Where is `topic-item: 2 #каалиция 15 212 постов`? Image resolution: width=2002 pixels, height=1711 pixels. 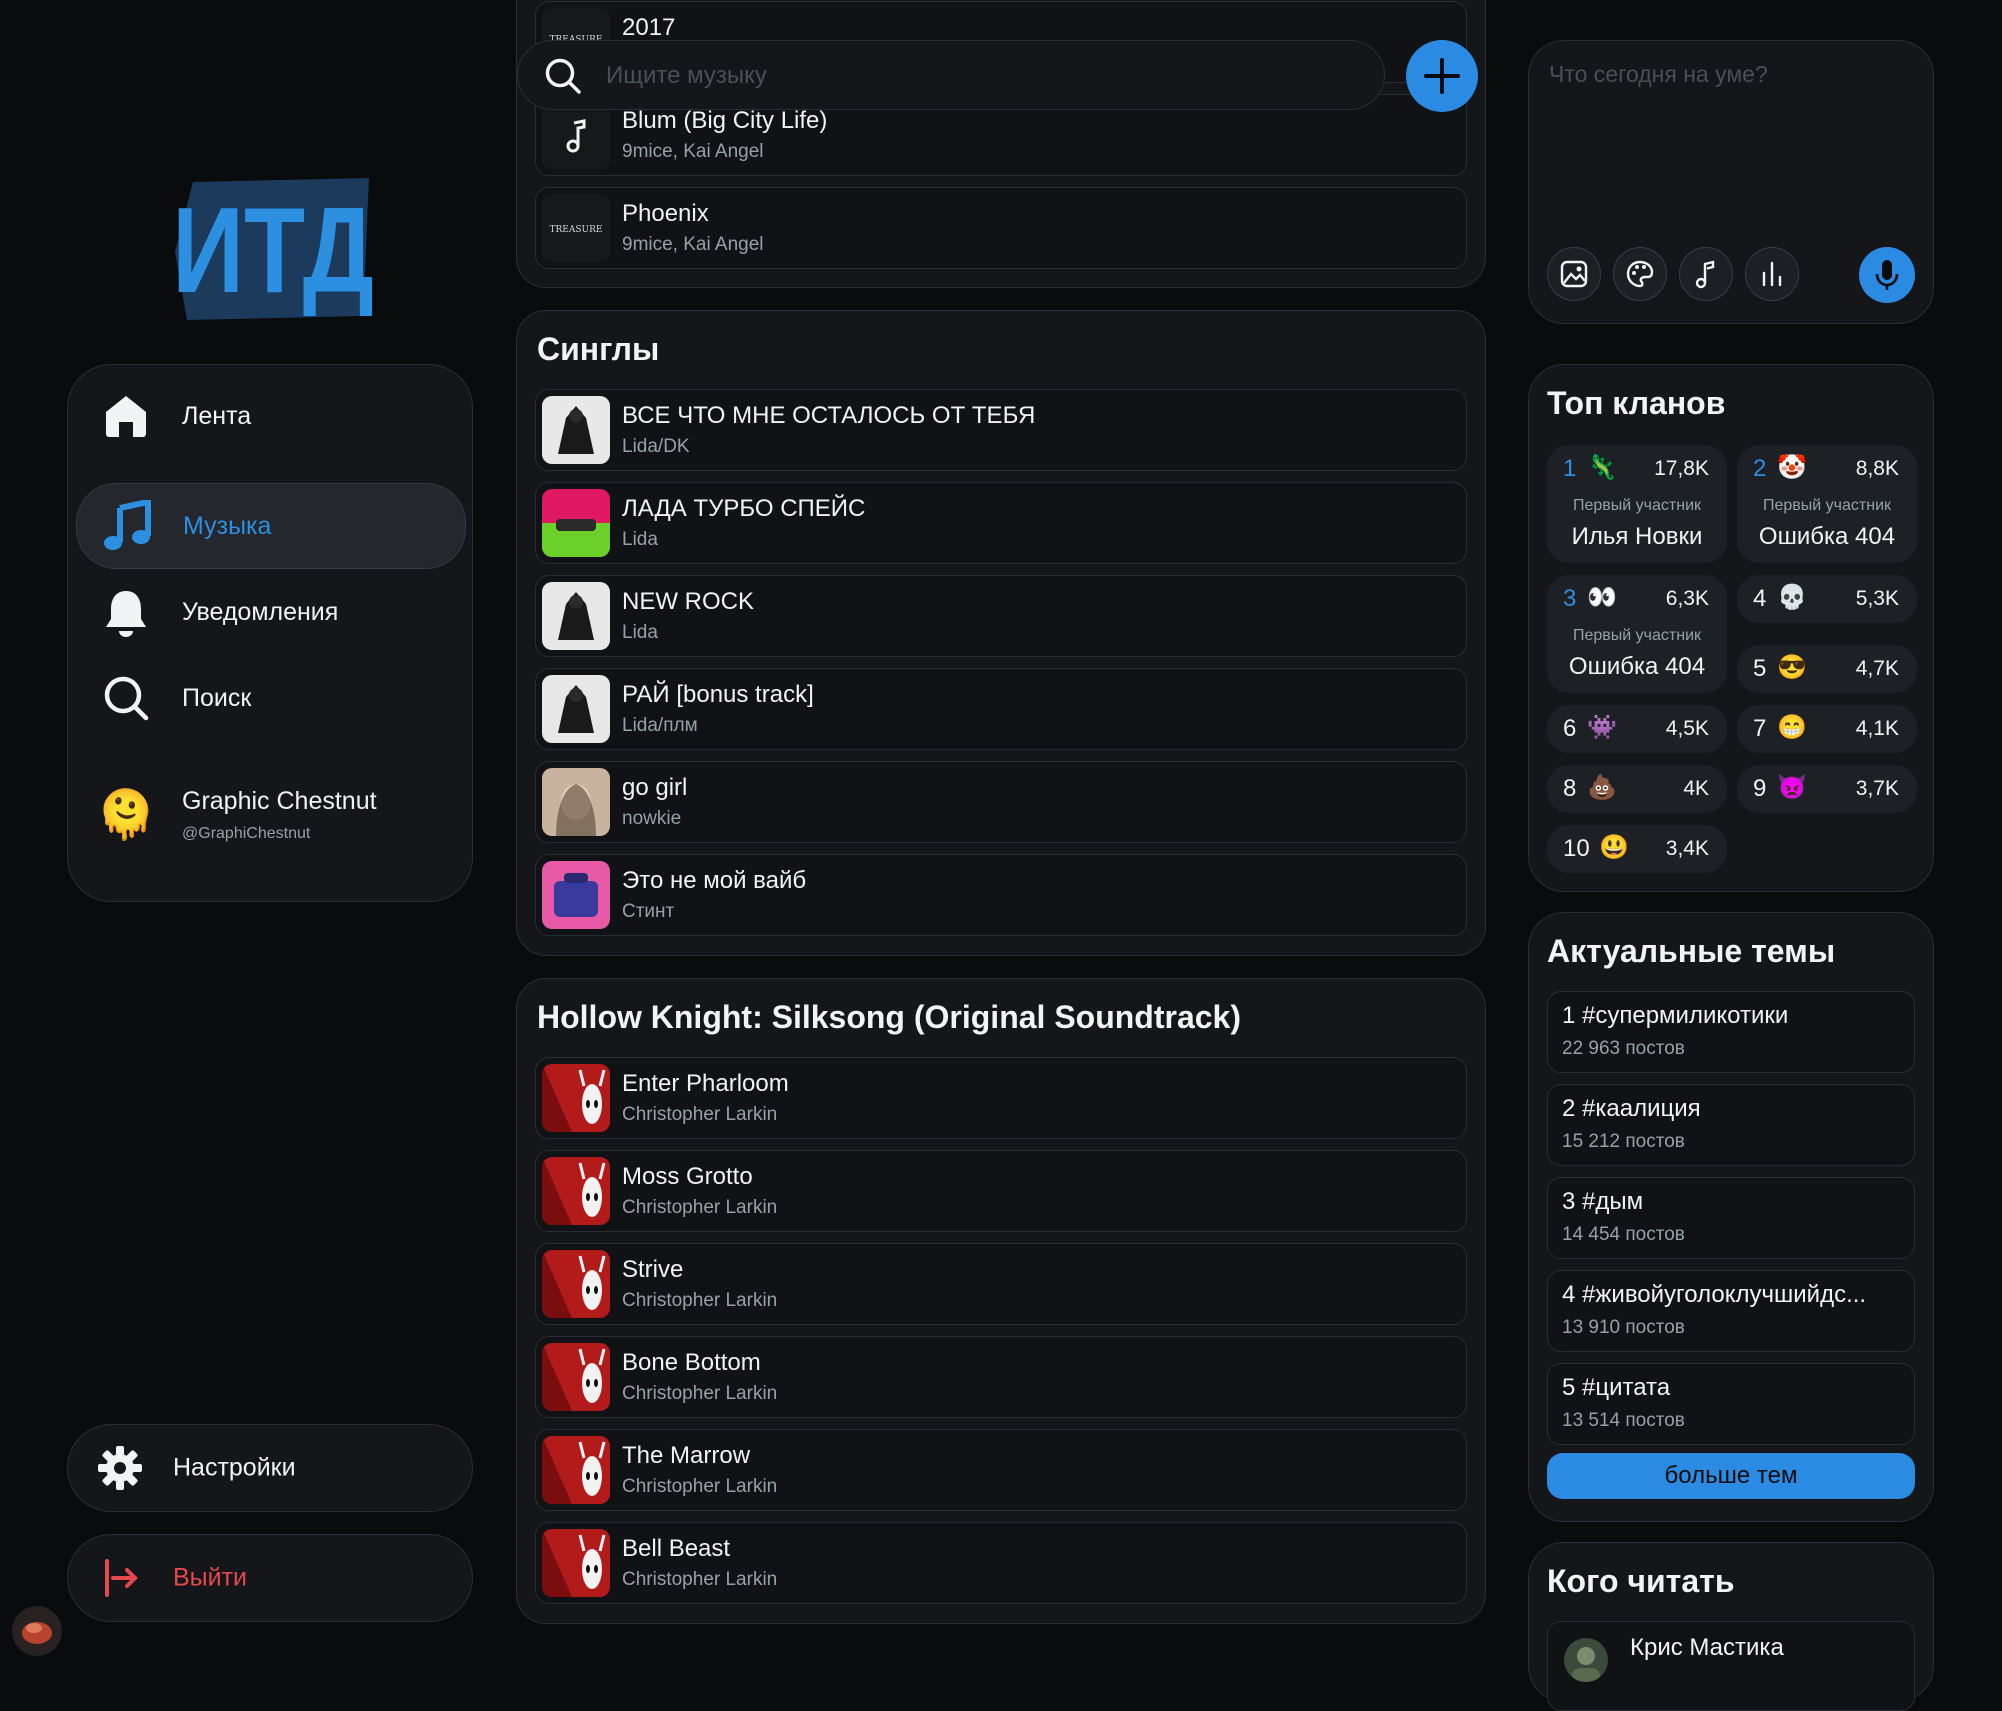 topic-item: 2 #каалиция 15 212 постов is located at coordinates (1731, 1125).